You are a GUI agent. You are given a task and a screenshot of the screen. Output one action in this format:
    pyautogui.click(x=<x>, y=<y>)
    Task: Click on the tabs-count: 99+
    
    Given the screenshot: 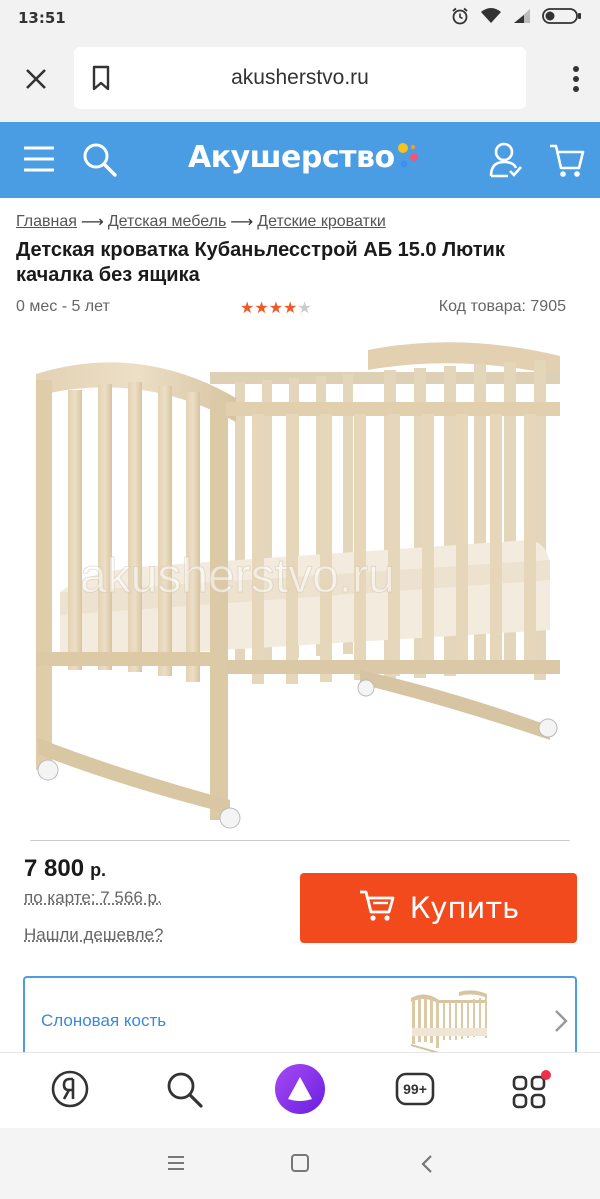 What is the action you would take?
    pyautogui.click(x=415, y=1089)
    